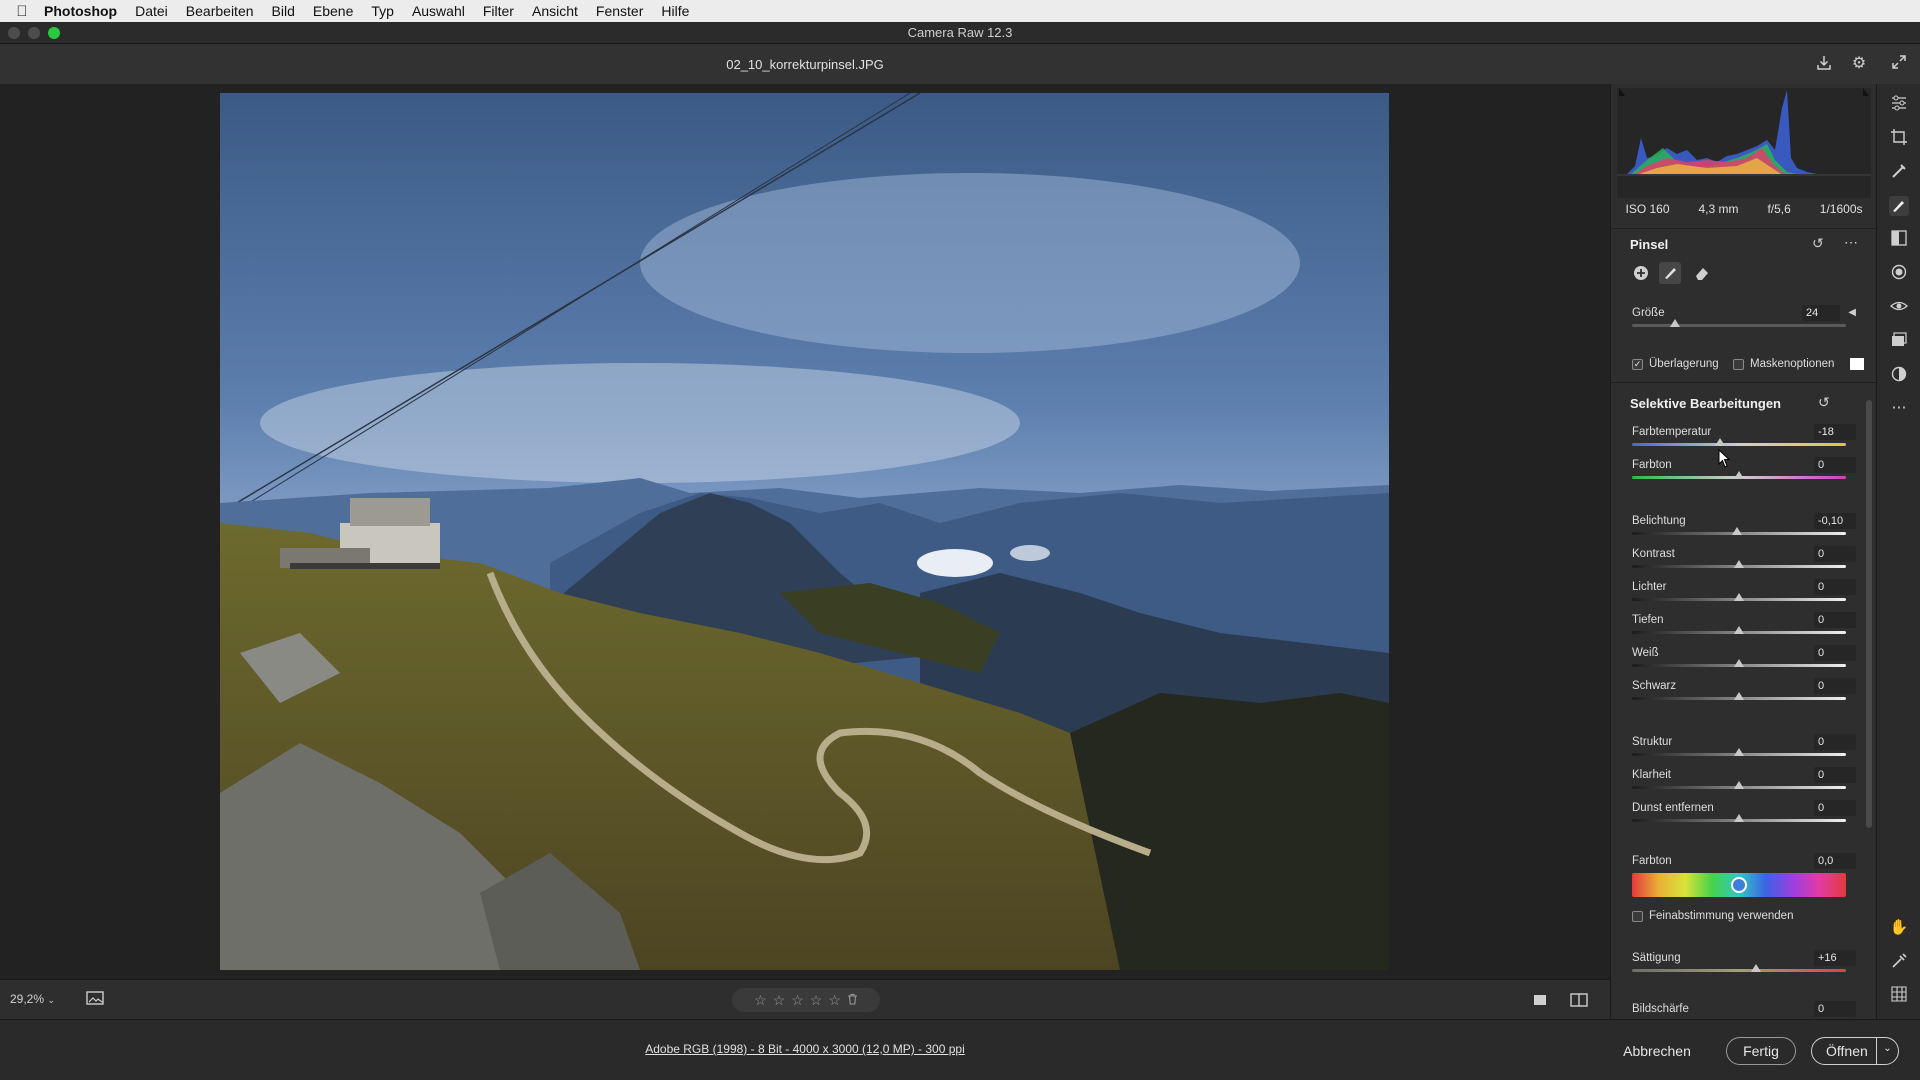  What do you see at coordinates (1899, 274) in the screenshot?
I see `radial-filter-icon` at bounding box center [1899, 274].